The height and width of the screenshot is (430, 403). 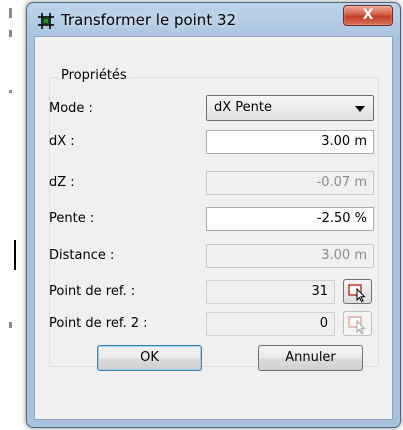 What do you see at coordinates (62, 141) in the screenshot?
I see `dx-label: dX :` at bounding box center [62, 141].